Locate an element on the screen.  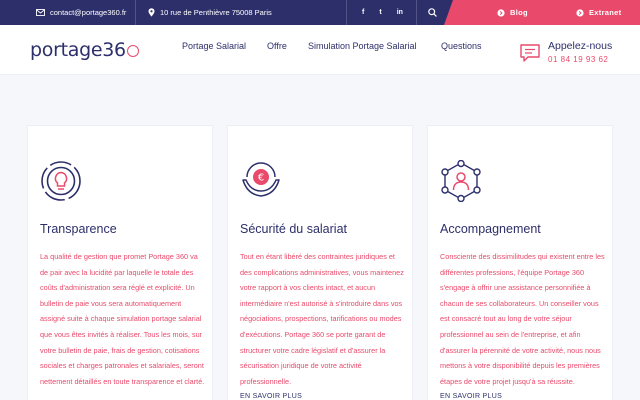
search-button is located at coordinates (432, 12).